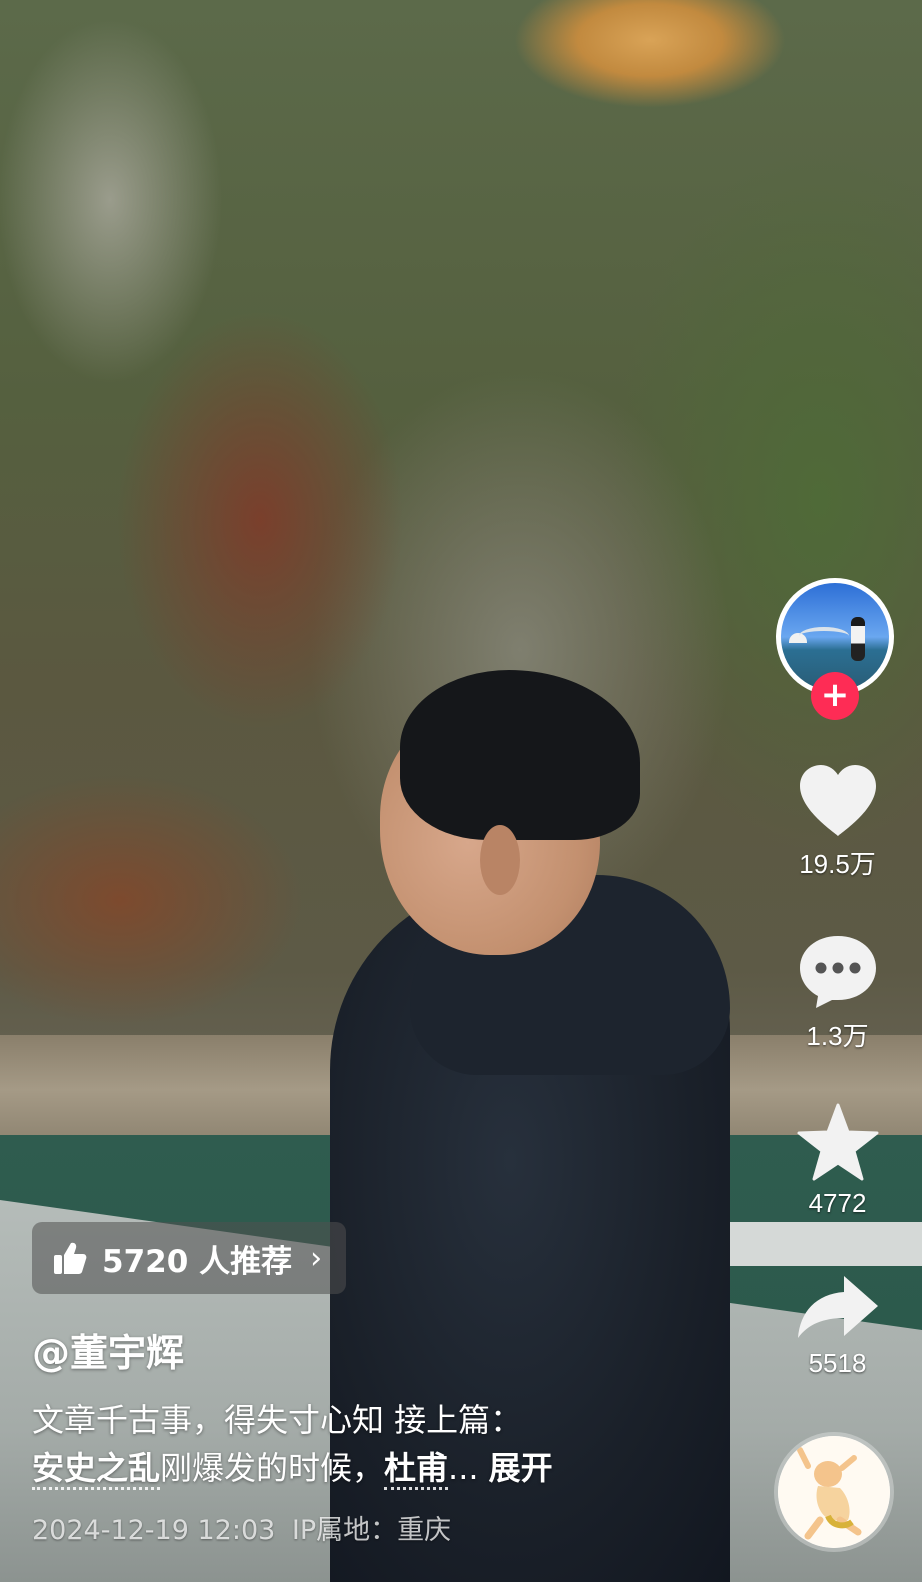  Describe the element at coordinates (837, 1203) in the screenshot. I see `favorite-count: 4772` at that location.